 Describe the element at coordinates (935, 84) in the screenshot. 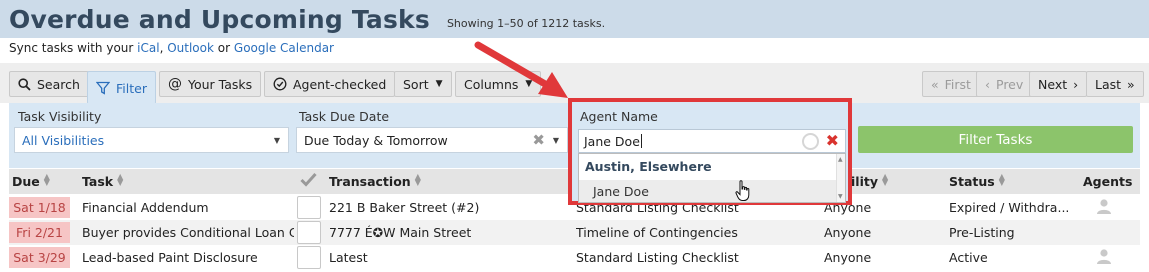

I see `double-chevron-left-icon: «` at that location.